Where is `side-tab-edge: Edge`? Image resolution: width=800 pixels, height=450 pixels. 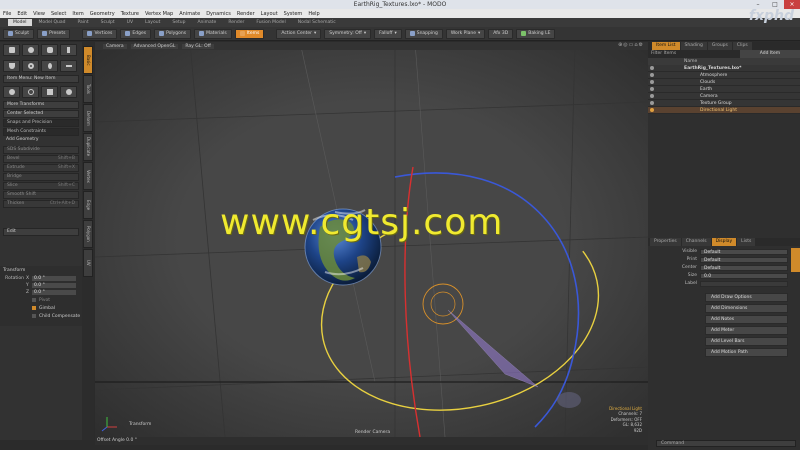
side-tab-edge: Edge is located at coordinates (88, 205).